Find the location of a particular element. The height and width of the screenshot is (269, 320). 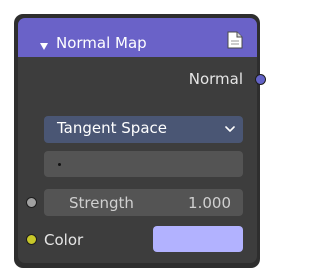

color-swatch is located at coordinates (198, 239).